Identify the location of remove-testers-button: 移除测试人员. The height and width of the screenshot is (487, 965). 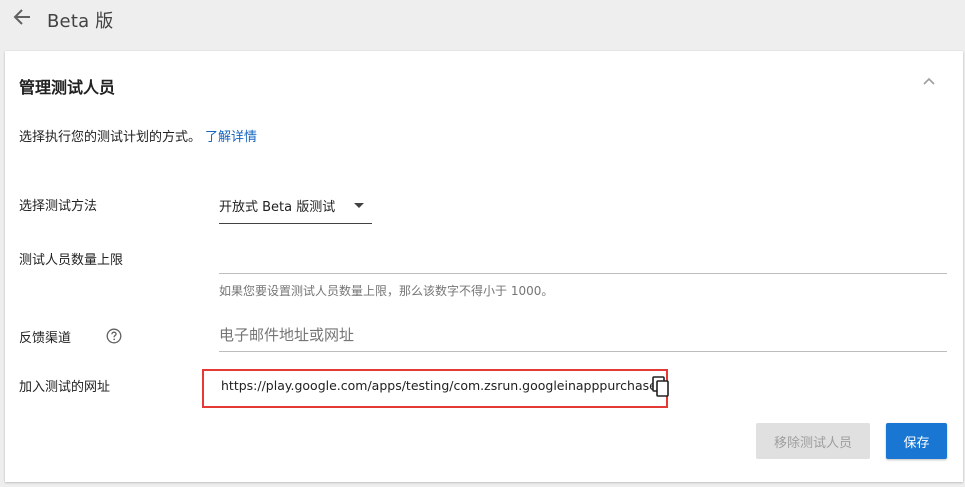
(813, 441).